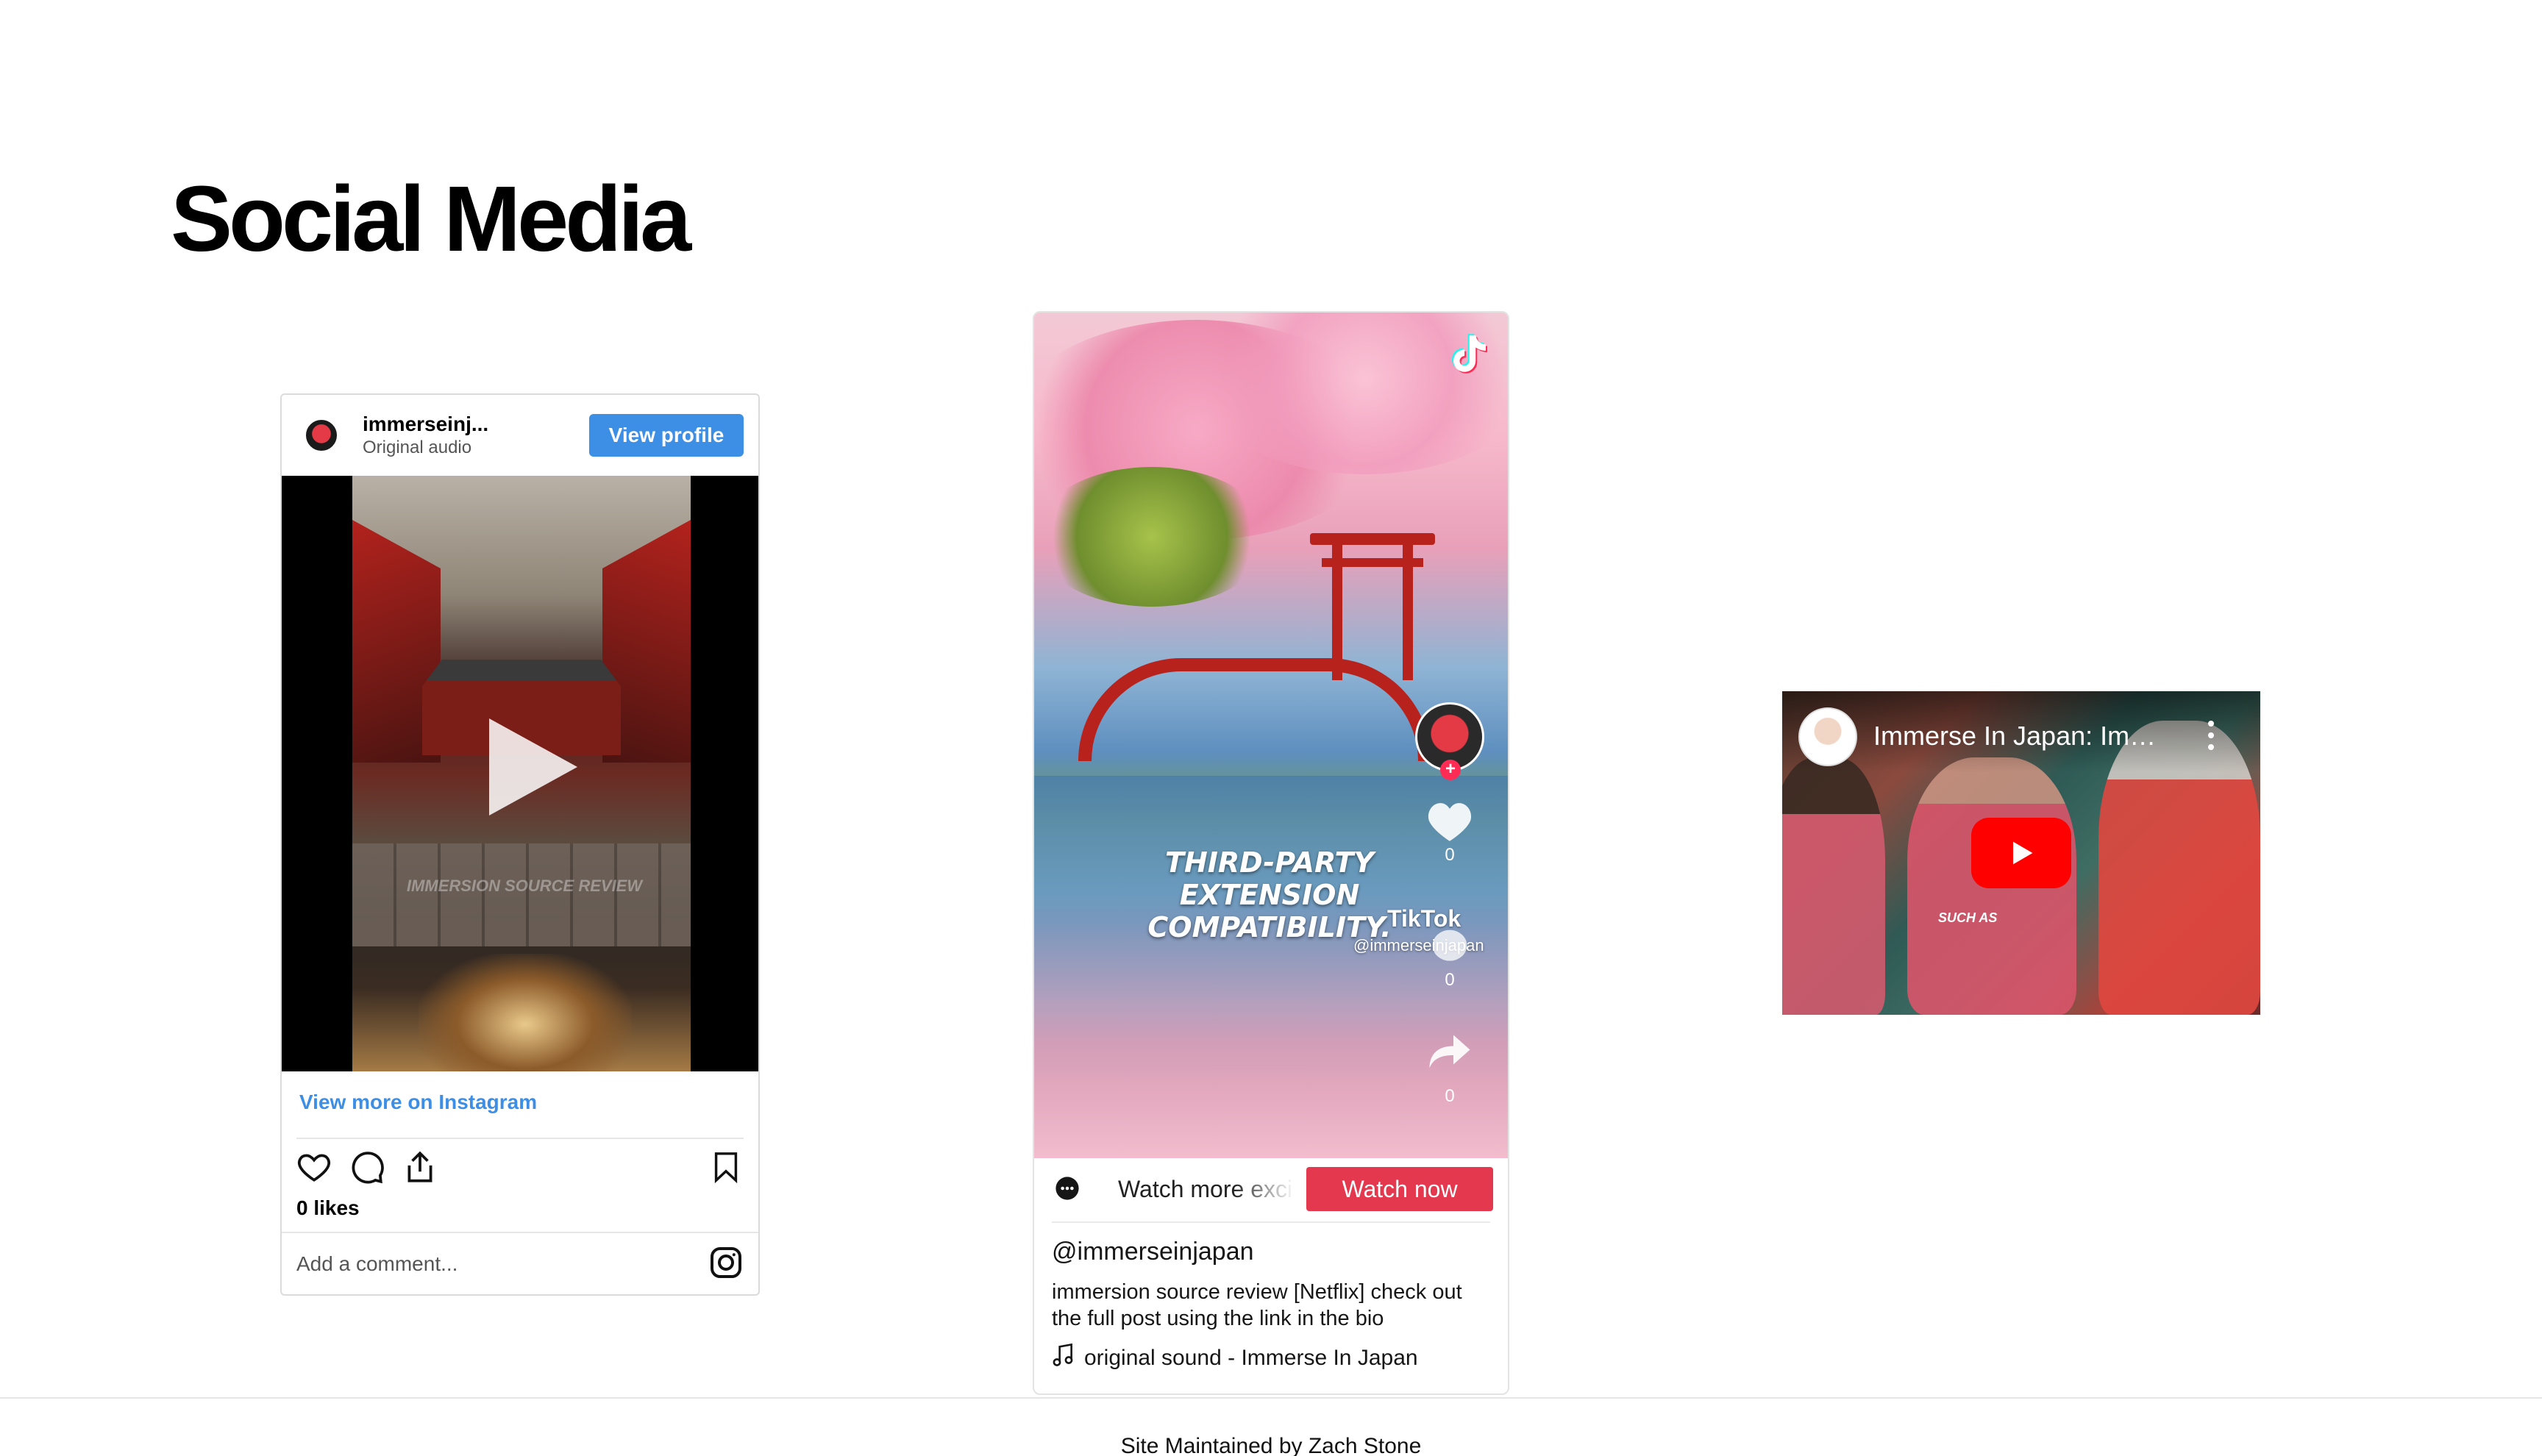  What do you see at coordinates (520, 1168) in the screenshot?
I see `instagram-actions` at bounding box center [520, 1168].